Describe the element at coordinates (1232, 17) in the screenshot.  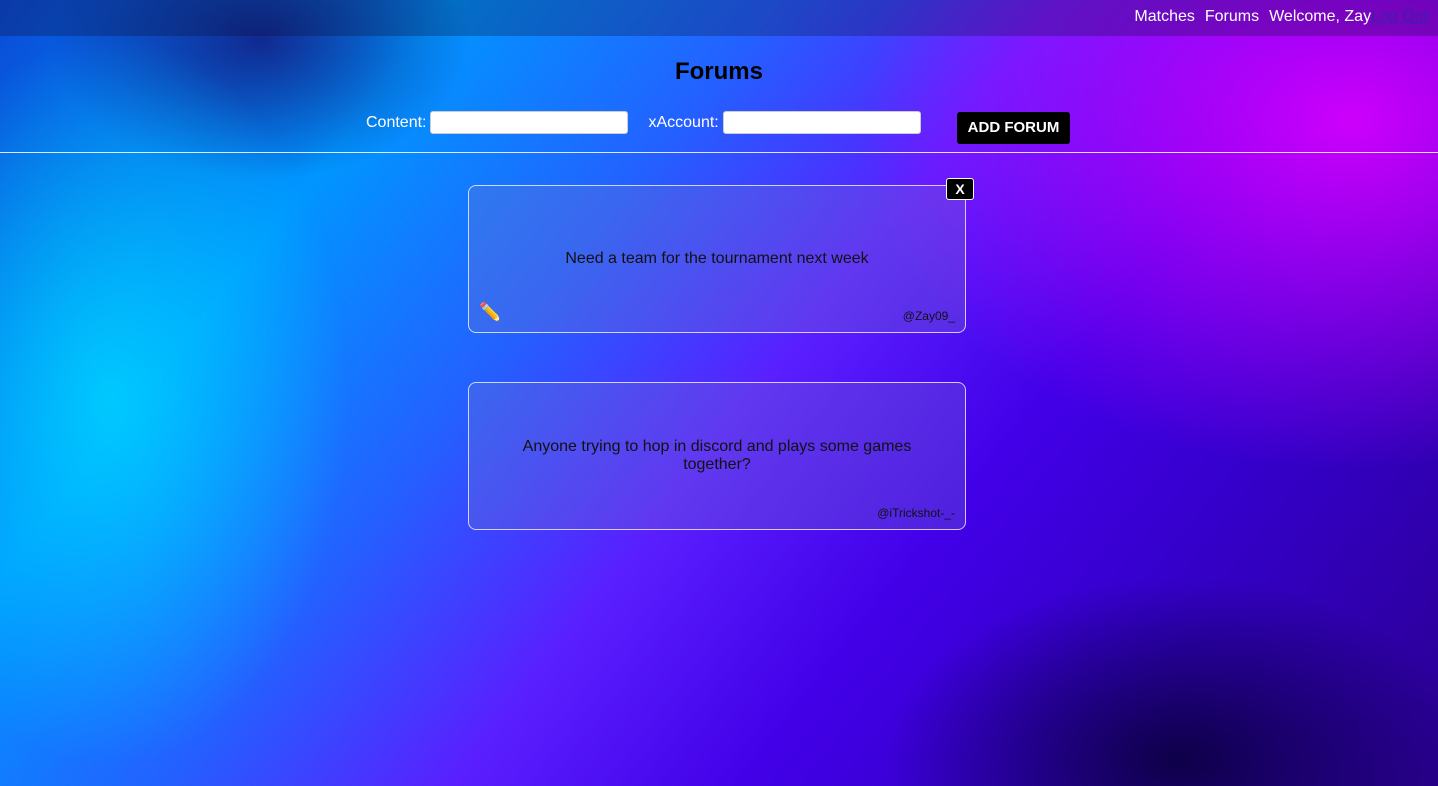
I see `nav-forums-link: Forums` at that location.